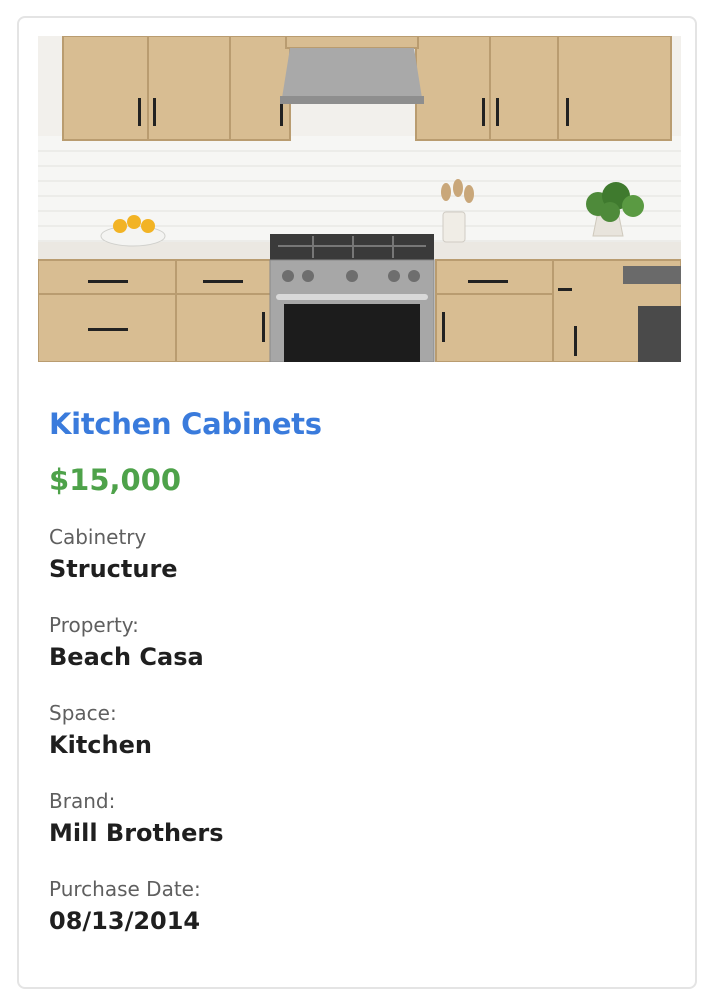 The image size is (716, 1006). I want to click on brand-field: Brand: Mill Brothers, so click(362, 819).